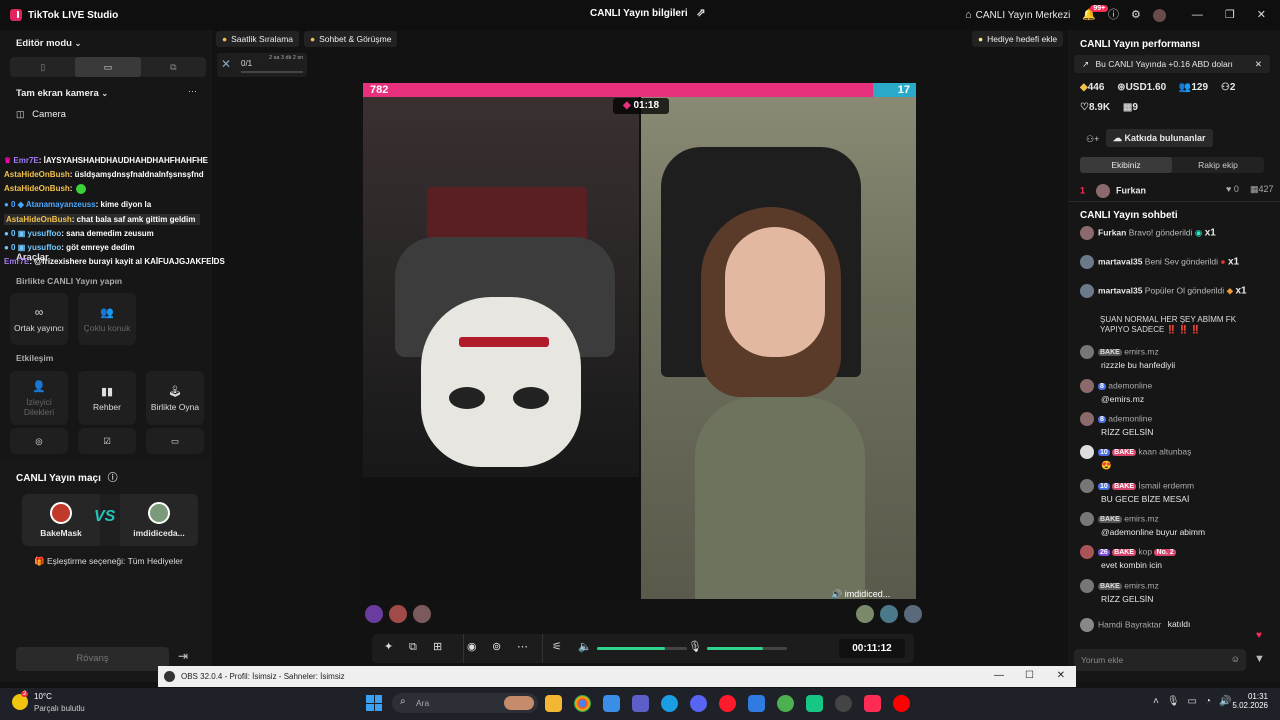 This screenshot has height=720, width=1280. Describe the element at coordinates (1218, 165) in the screenshot. I see `tab-rival-team: Rakip ekip` at that location.